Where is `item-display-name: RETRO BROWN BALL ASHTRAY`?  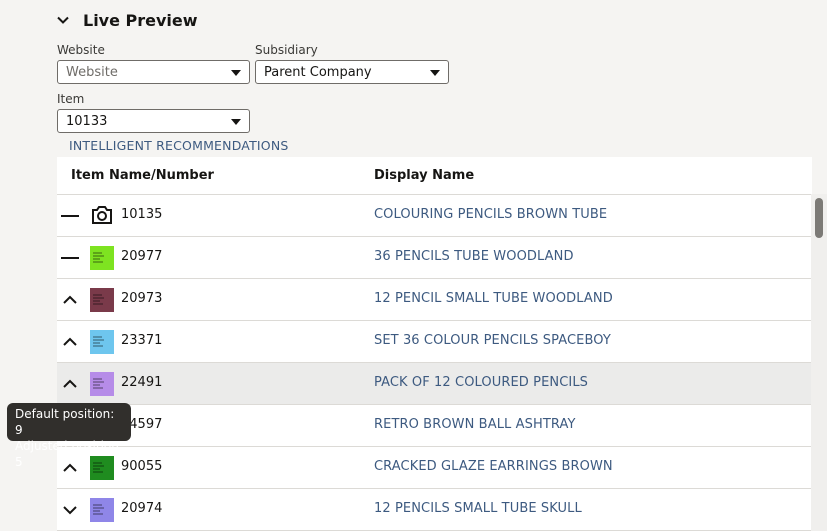
item-display-name: RETRO BROWN BALL ASHTRAY is located at coordinates (475, 424).